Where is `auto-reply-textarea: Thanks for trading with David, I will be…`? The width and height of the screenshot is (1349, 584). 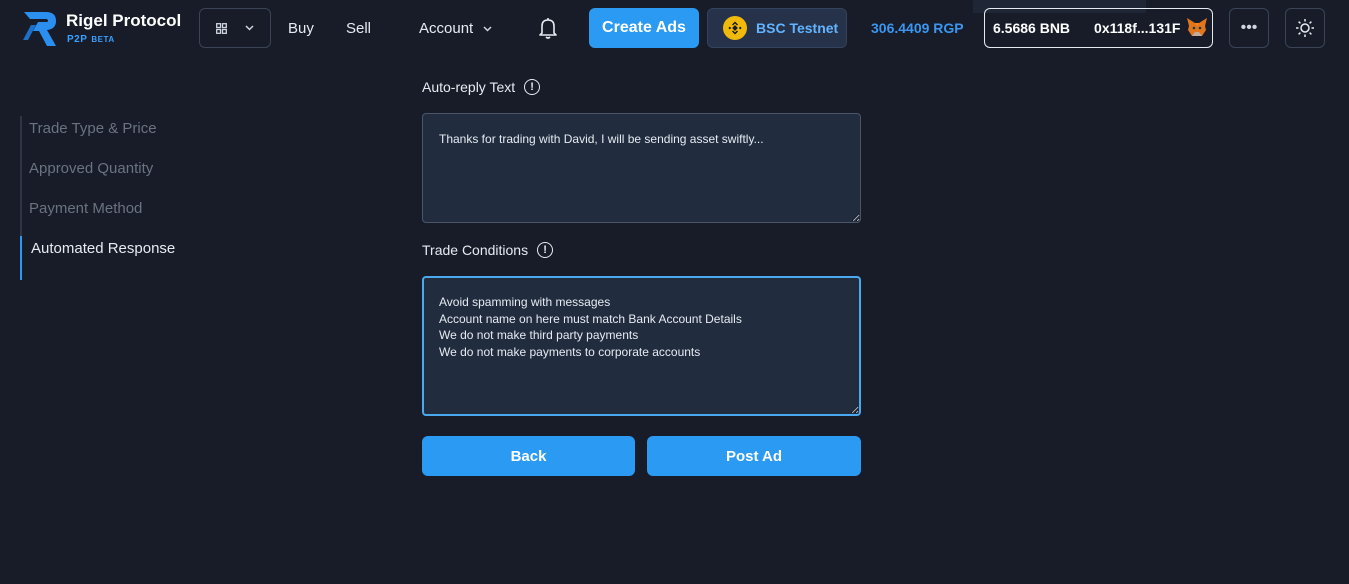 auto-reply-textarea: Thanks for trading with David, I will be… is located at coordinates (641, 168).